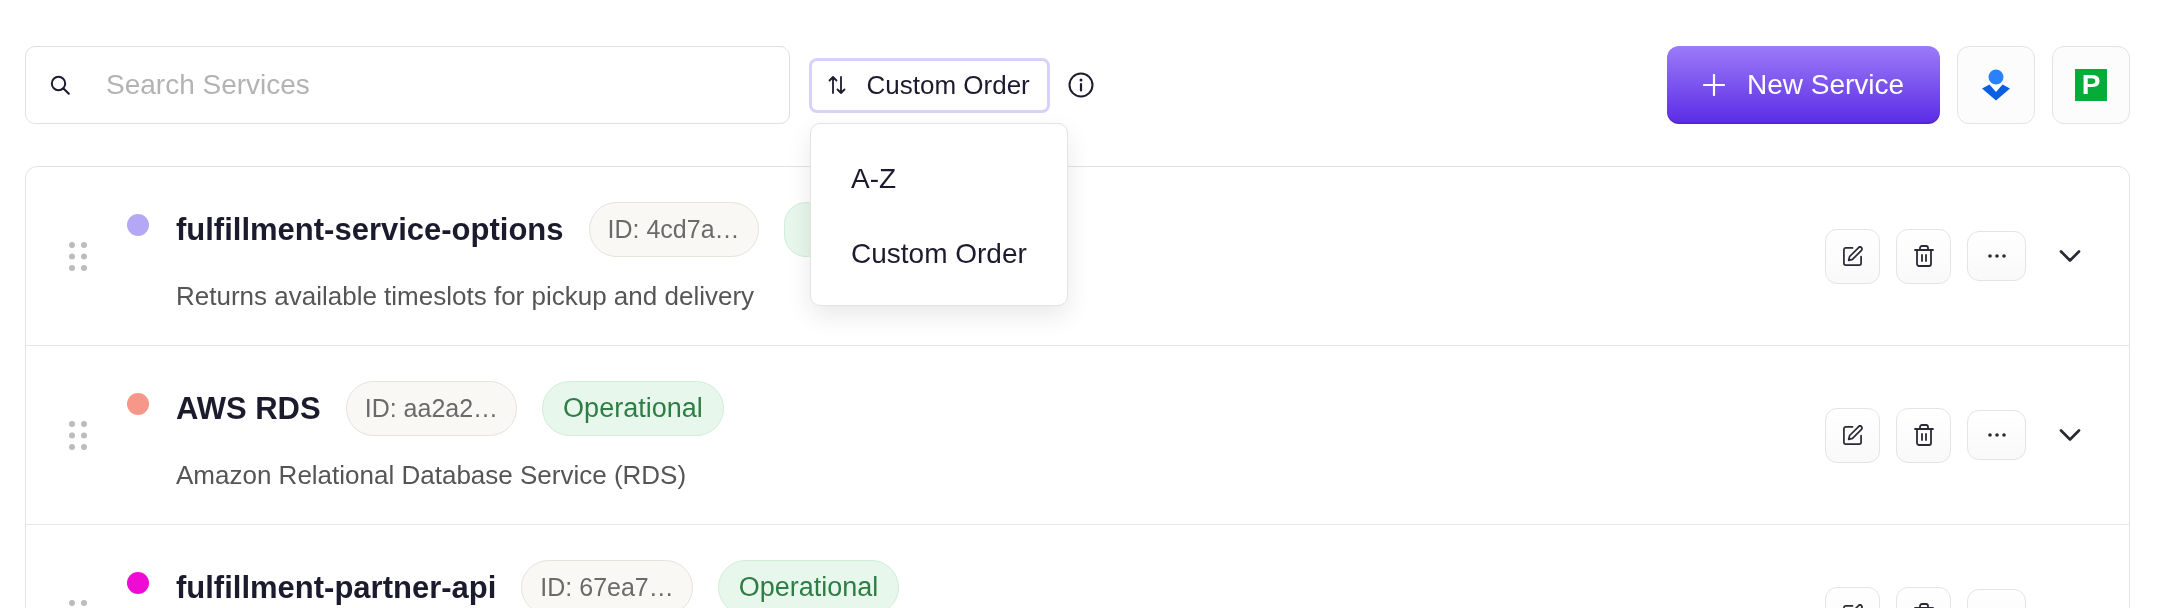 This screenshot has width=2172, height=608. What do you see at coordinates (407, 85) in the screenshot?
I see `search-field: Search Services` at bounding box center [407, 85].